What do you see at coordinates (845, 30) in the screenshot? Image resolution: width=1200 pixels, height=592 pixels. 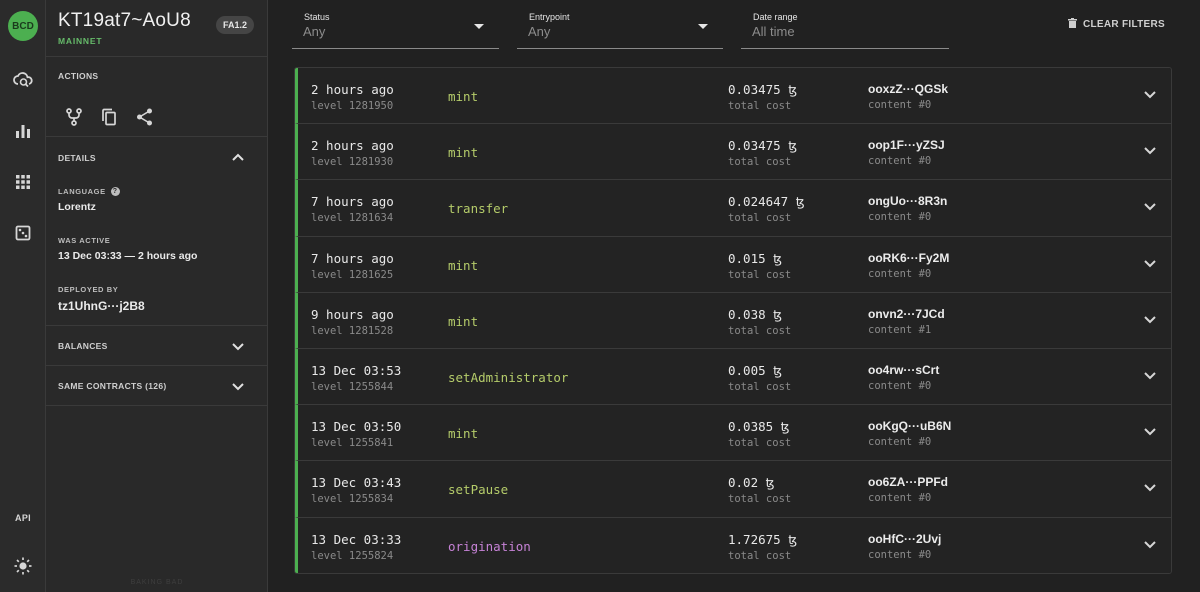 I see `date-range-input: Date range All time` at bounding box center [845, 30].